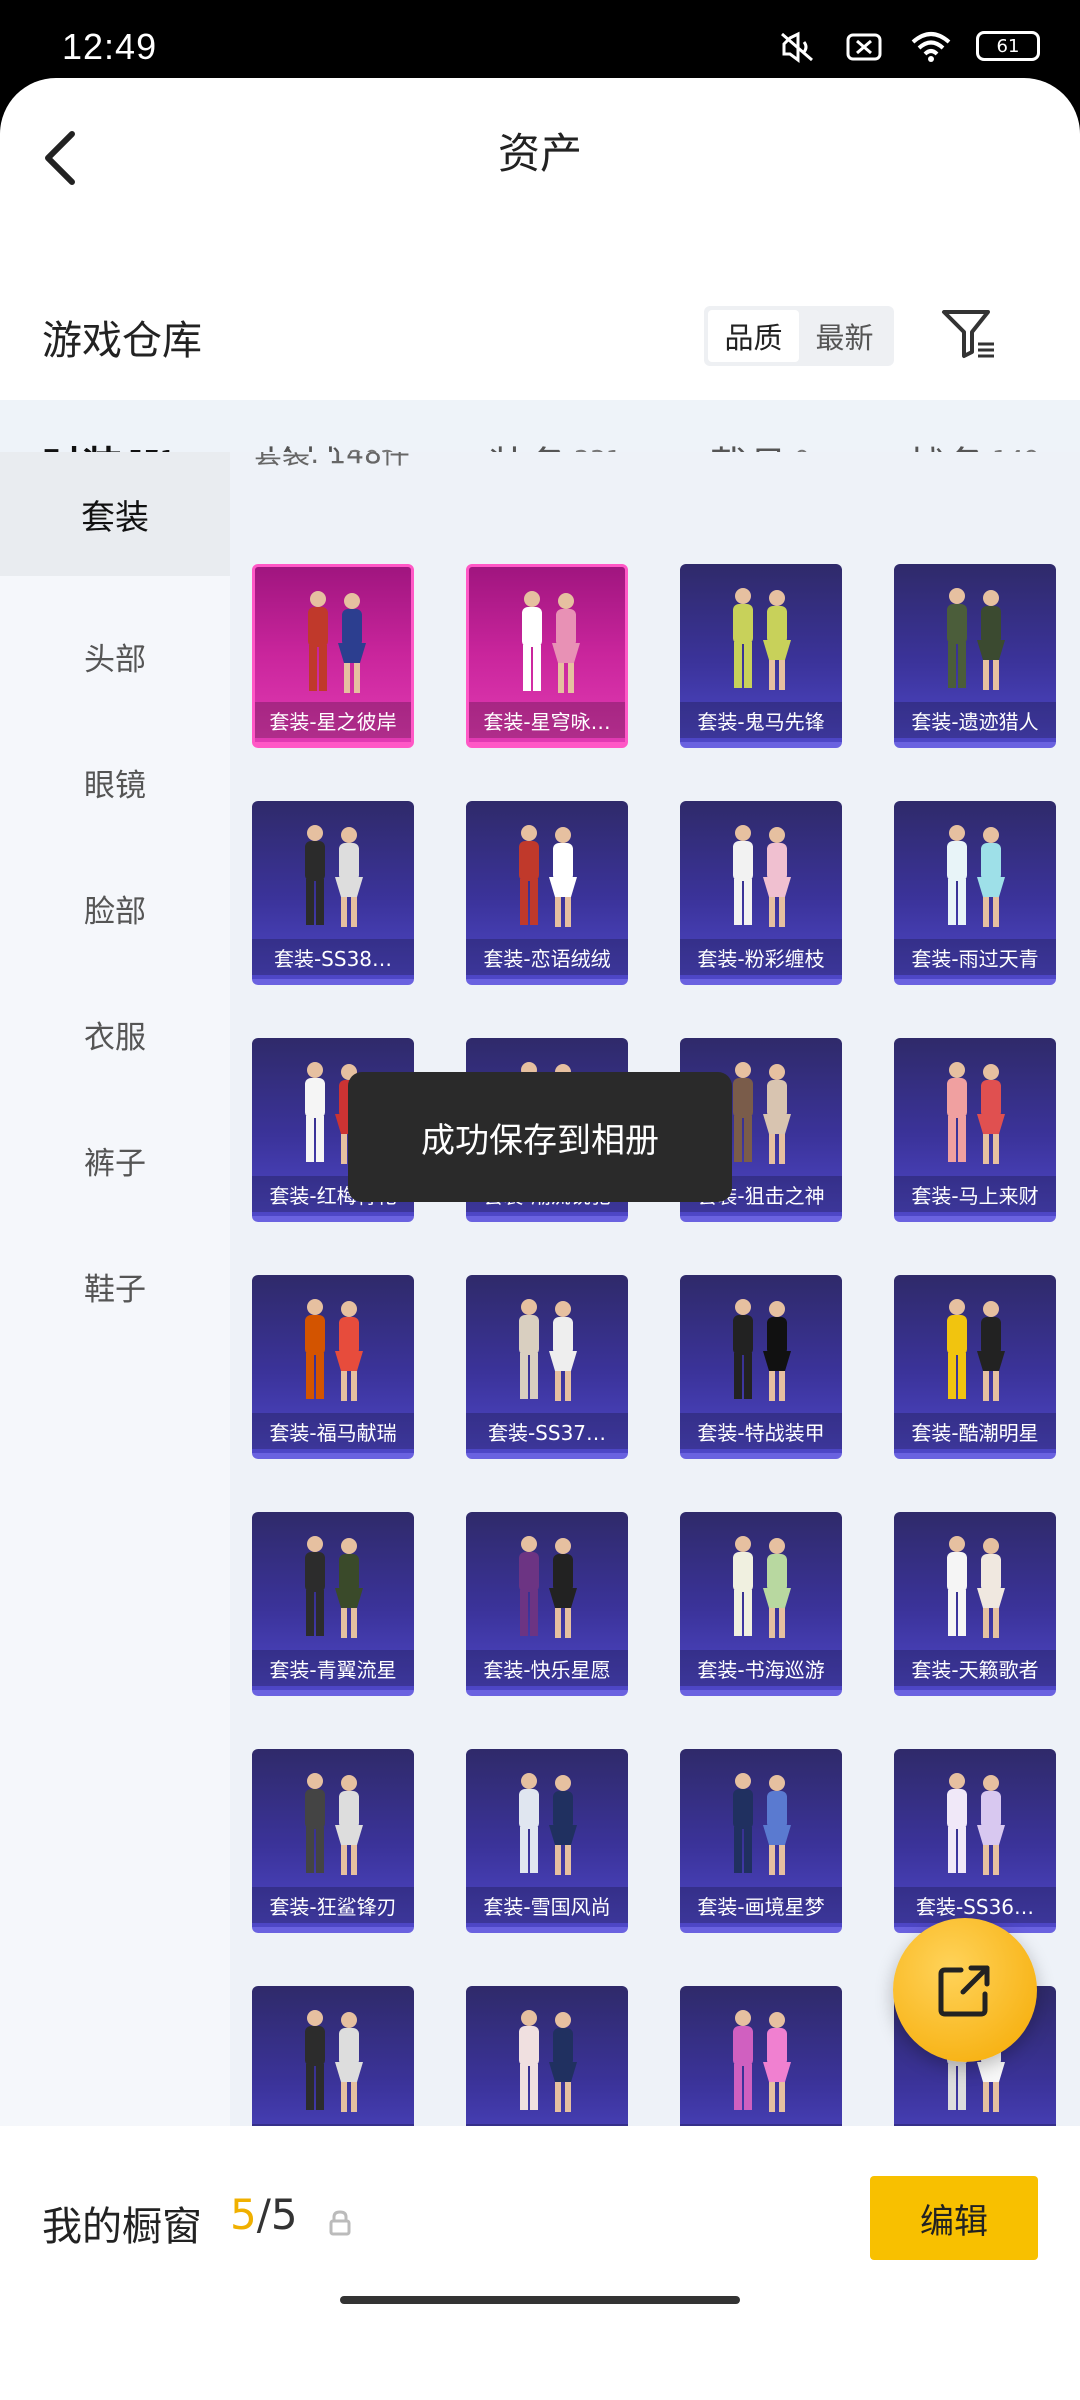  Describe the element at coordinates (761, 957) in the screenshot. I see `outfit-card-label: 套装-粉彩缠枝` at that location.